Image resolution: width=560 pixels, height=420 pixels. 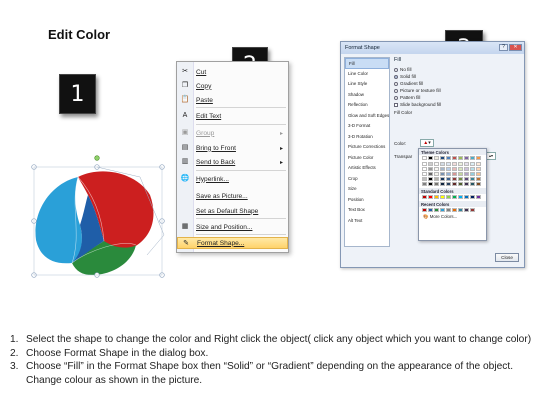 What do you see at coordinates (396, 104) in the screenshot?
I see `checkbox` at bounding box center [396, 104].